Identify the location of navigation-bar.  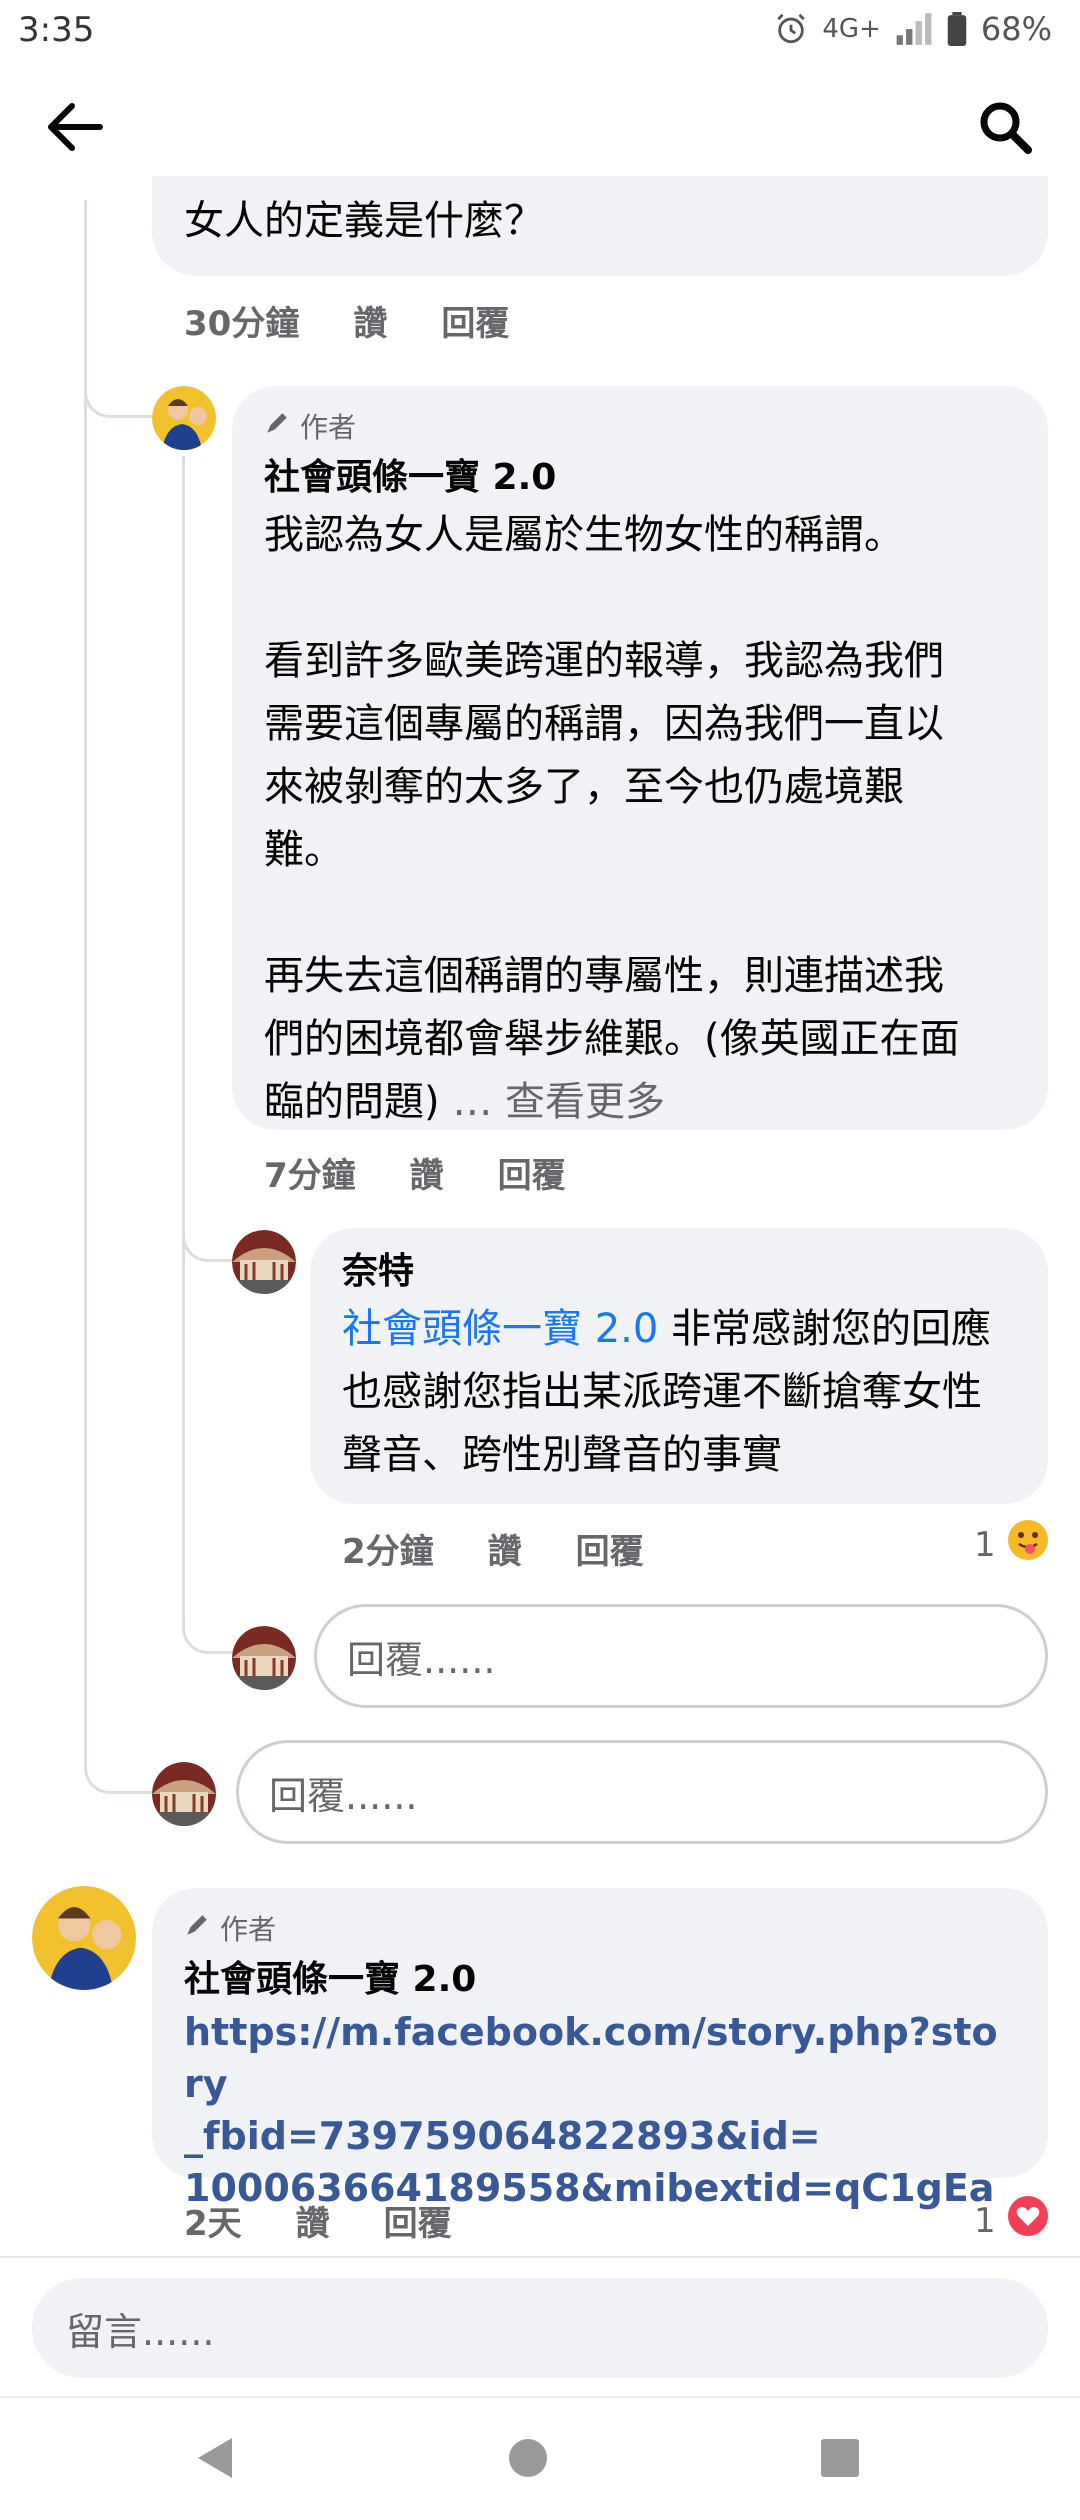
(540, 2458).